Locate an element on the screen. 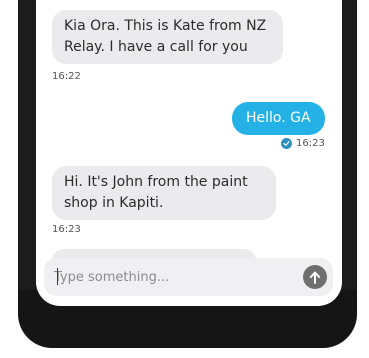 The width and height of the screenshot is (369, 358). message-input is located at coordinates (169, 277).